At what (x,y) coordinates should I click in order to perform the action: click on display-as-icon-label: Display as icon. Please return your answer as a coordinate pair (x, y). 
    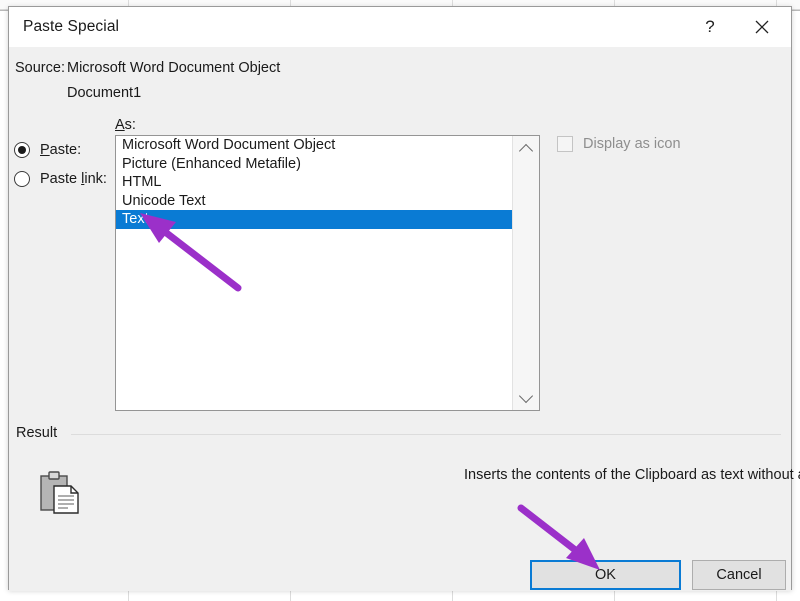
    Looking at the image, I should click on (632, 144).